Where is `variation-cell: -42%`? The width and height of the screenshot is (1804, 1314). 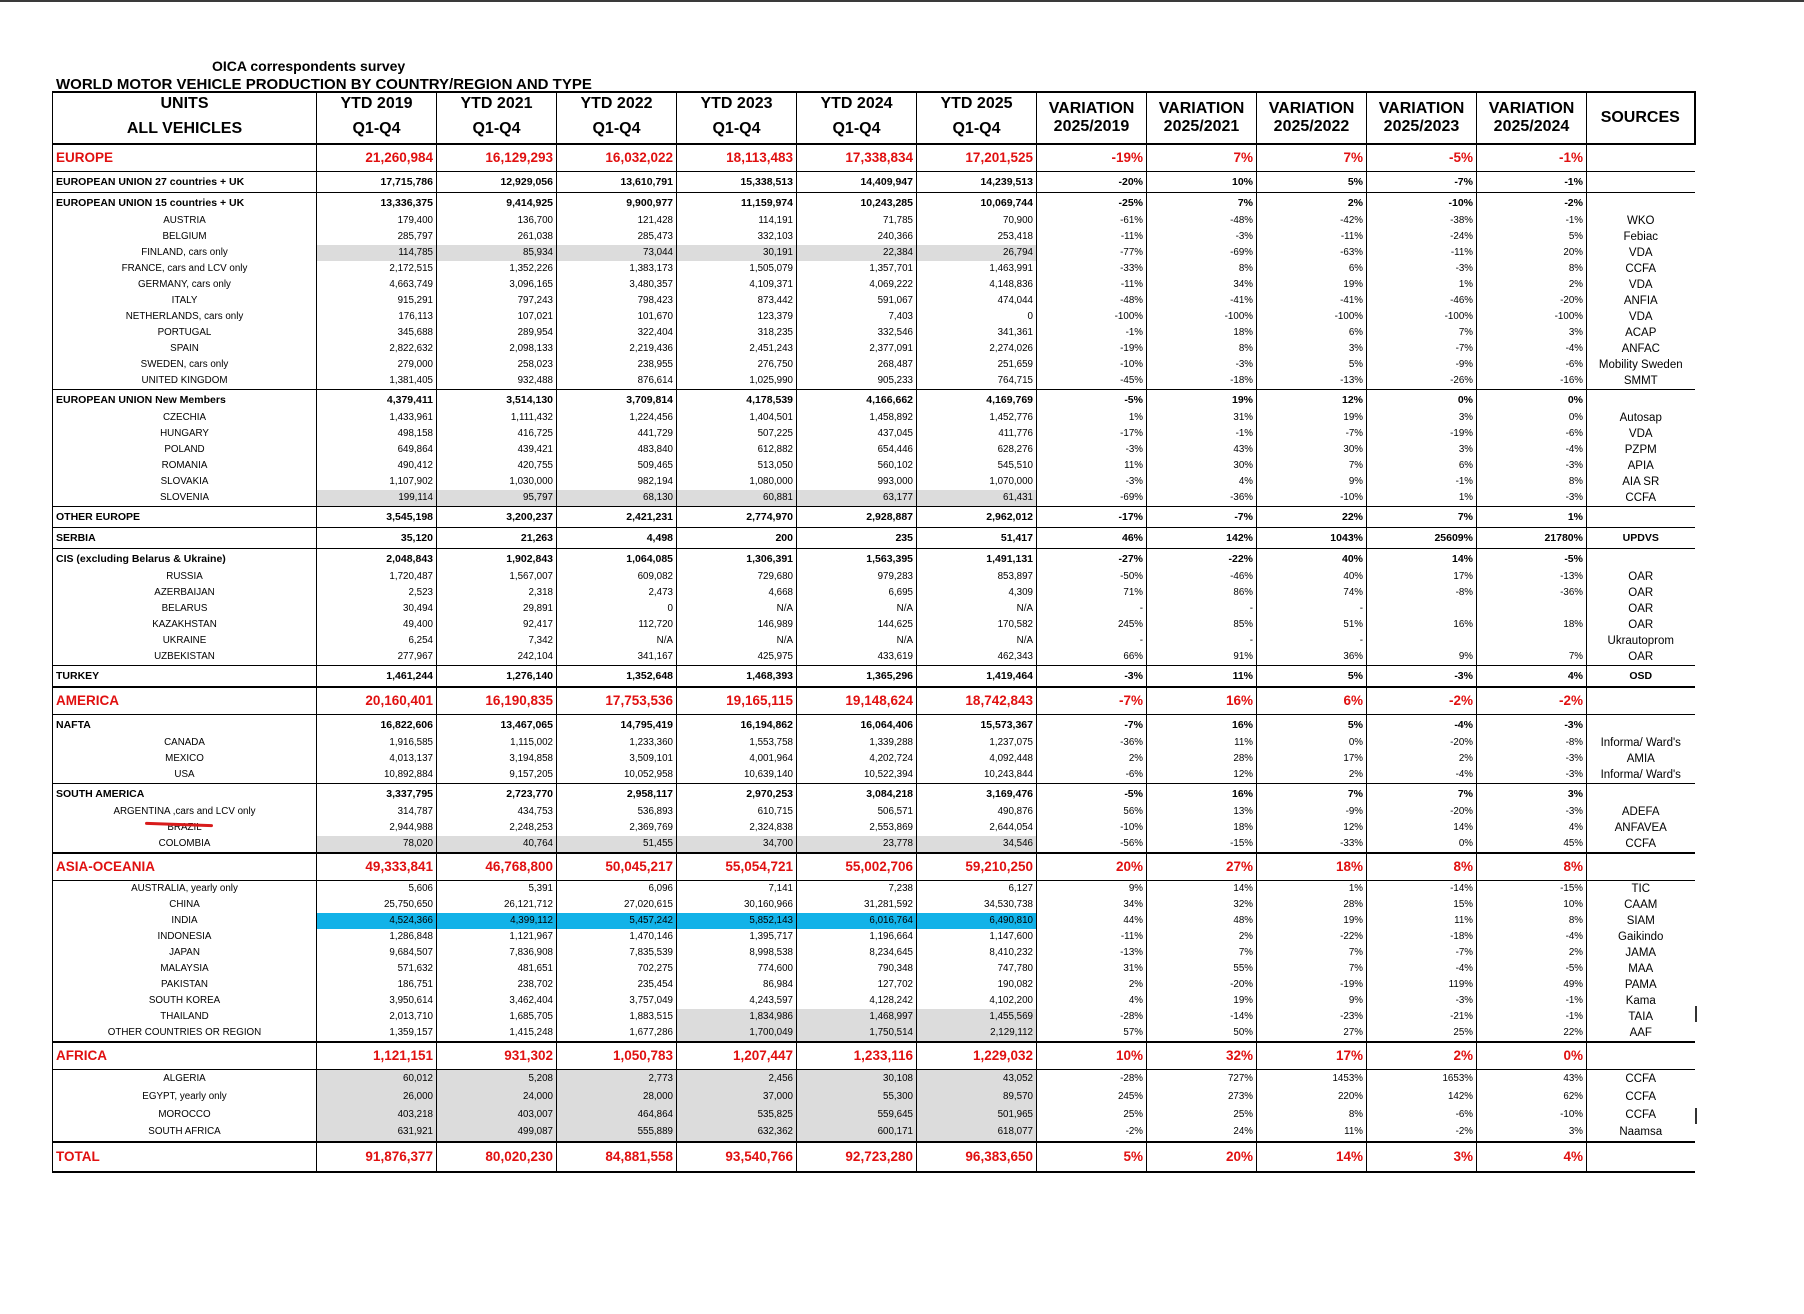 variation-cell: -42% is located at coordinates (1311, 221).